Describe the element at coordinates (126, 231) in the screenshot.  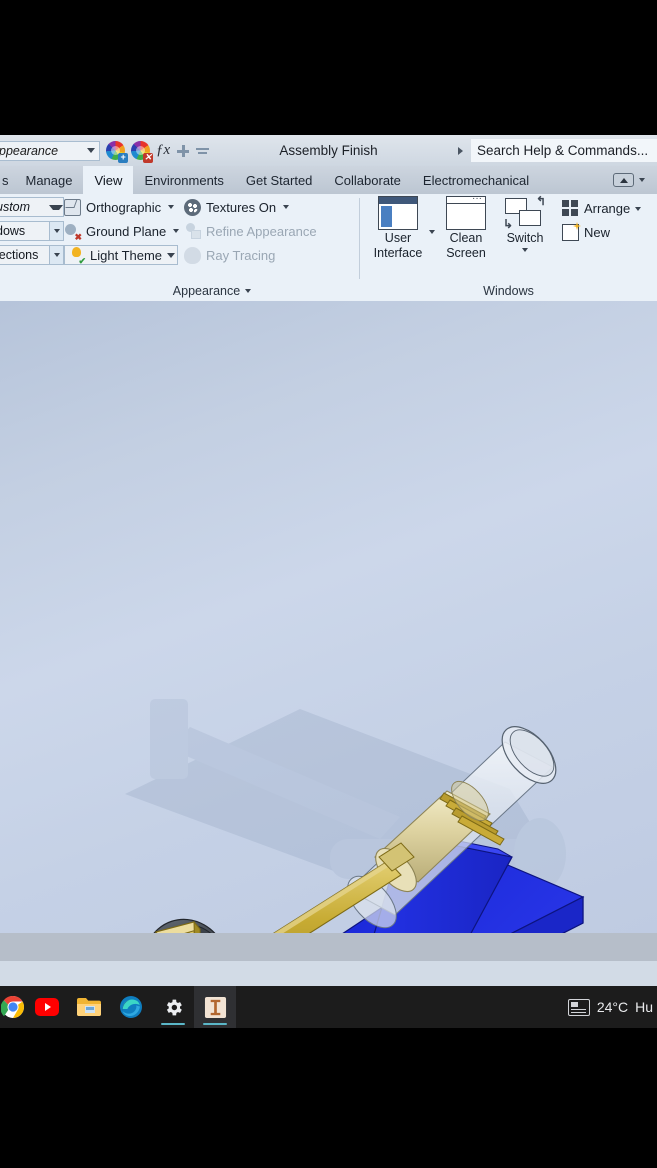
I see `ground-plane-label: Ground Plane` at that location.